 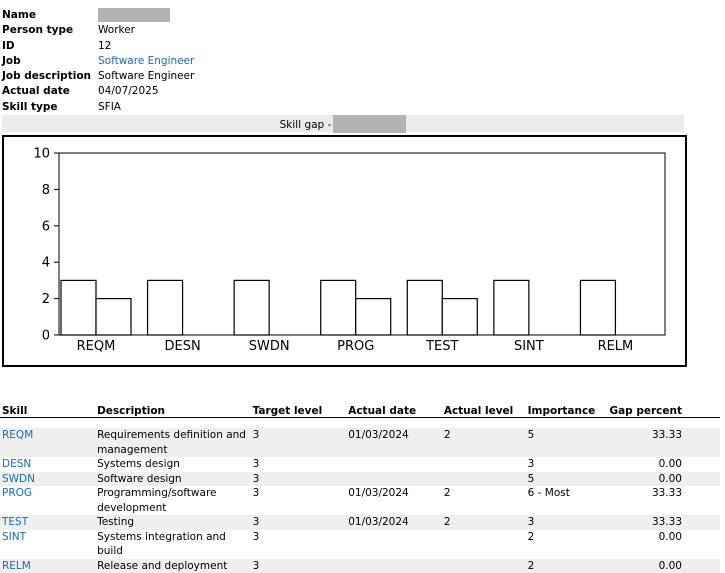 I want to click on x-tick-label: DESN, so click(x=182, y=346).